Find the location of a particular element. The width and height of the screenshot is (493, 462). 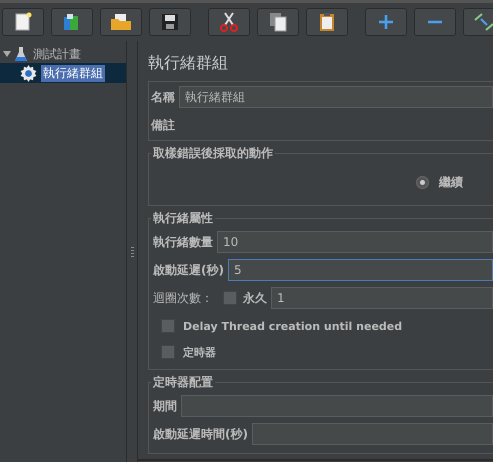

group-title: 執行緒屬性 is located at coordinates (183, 218).